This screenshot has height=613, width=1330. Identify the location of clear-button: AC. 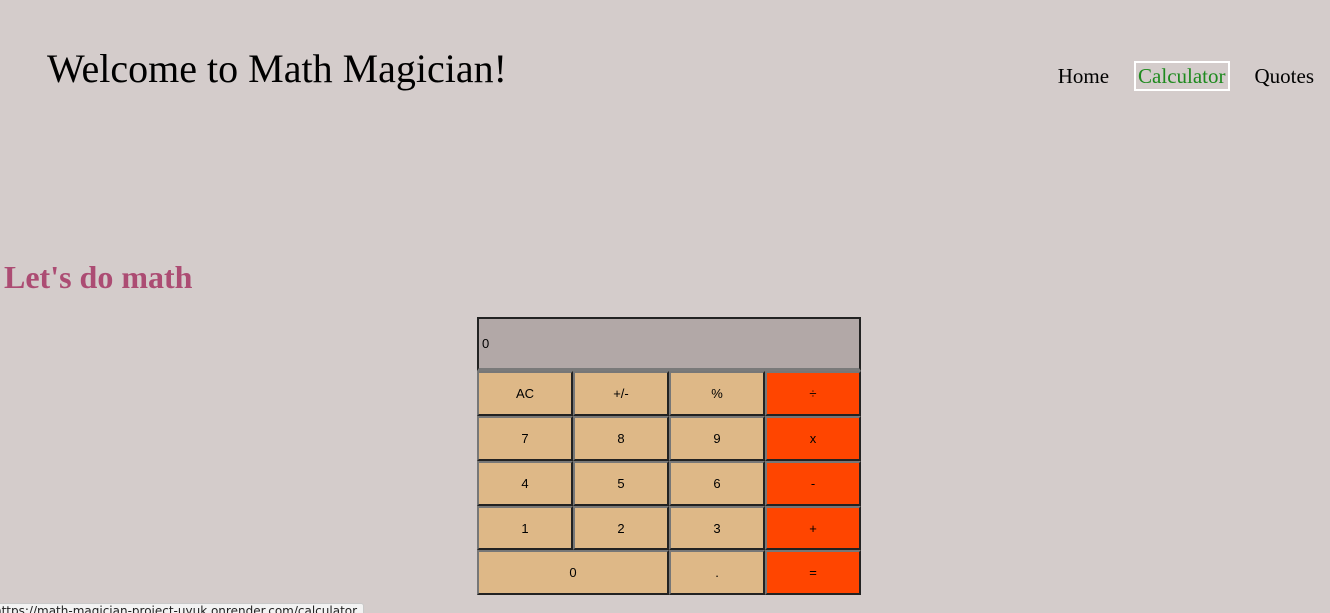
(525, 393).